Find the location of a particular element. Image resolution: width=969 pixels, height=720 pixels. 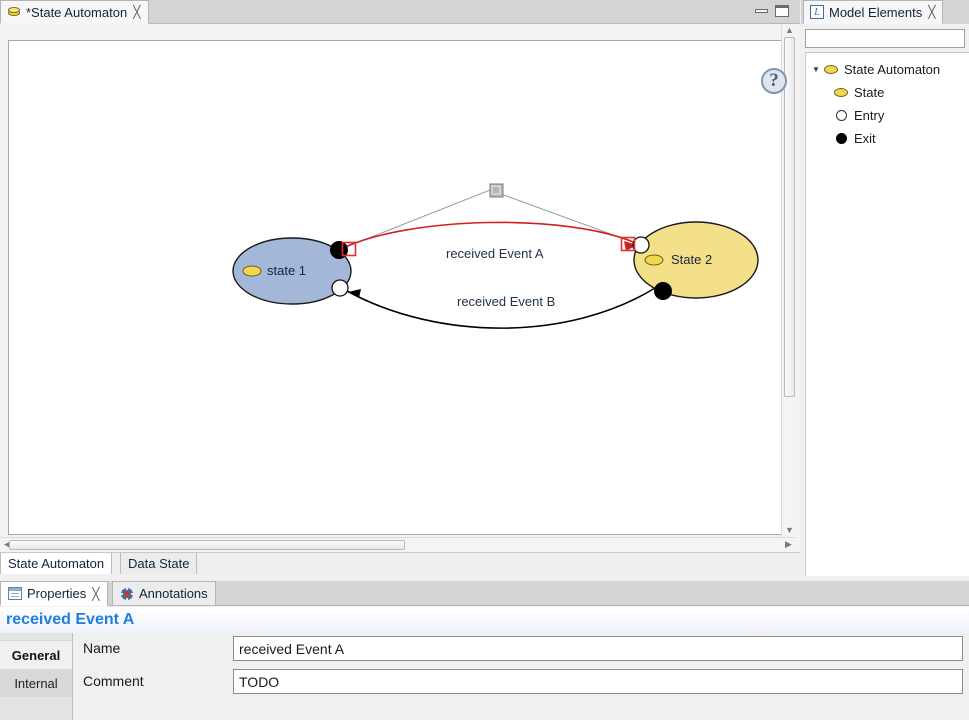

side-tab-label: Internal is located at coordinates (36, 683).